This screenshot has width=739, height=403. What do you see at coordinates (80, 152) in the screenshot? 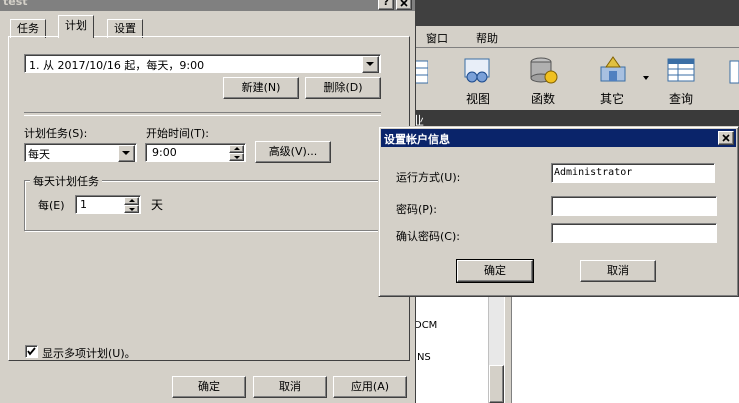
I see `schedule-task-select: 每天` at bounding box center [80, 152].